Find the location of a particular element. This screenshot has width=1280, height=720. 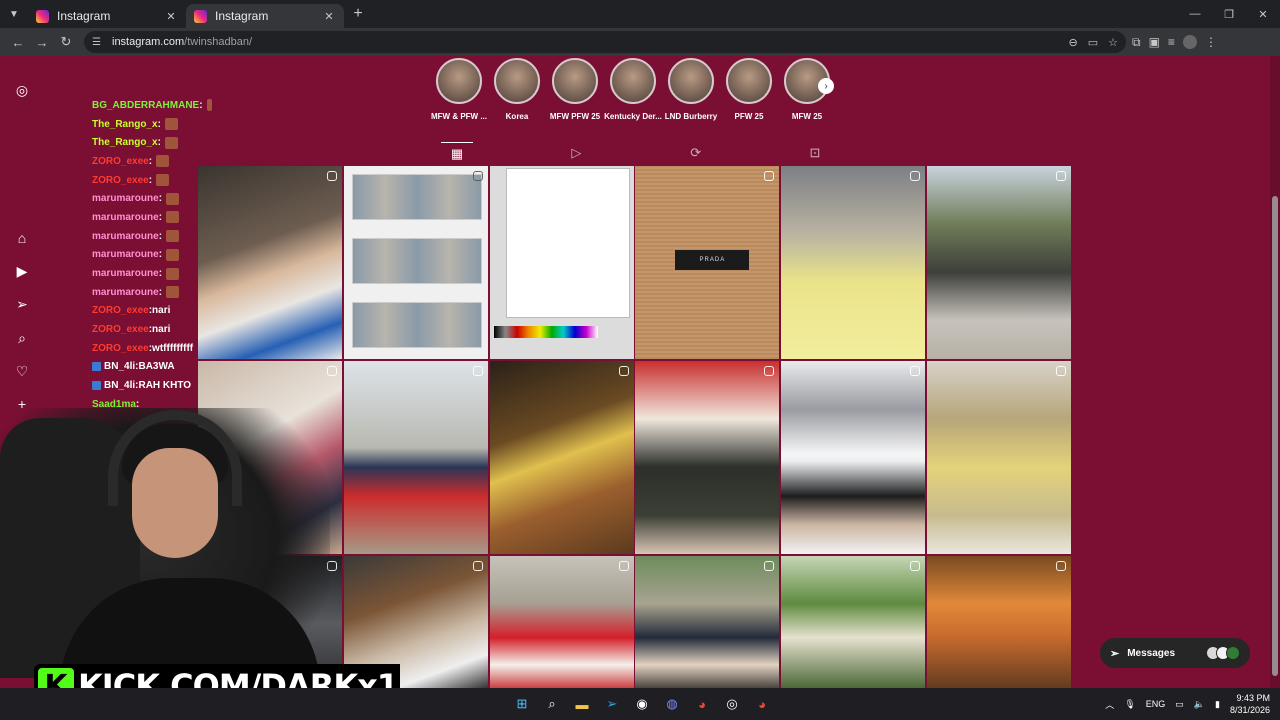

home-icon: ⌂ is located at coordinates (22, 238).